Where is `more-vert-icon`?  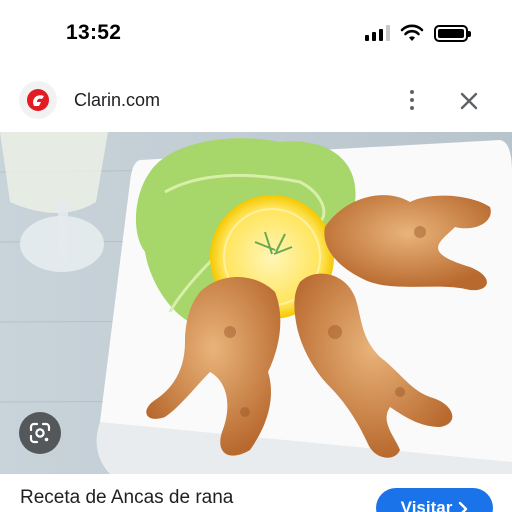 more-vert-icon is located at coordinates (412, 92).